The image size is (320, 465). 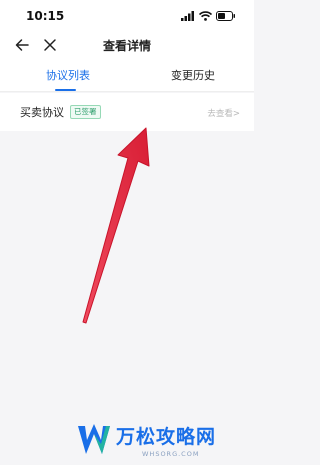 I want to click on status-time: 10:15, so click(x=45, y=16).